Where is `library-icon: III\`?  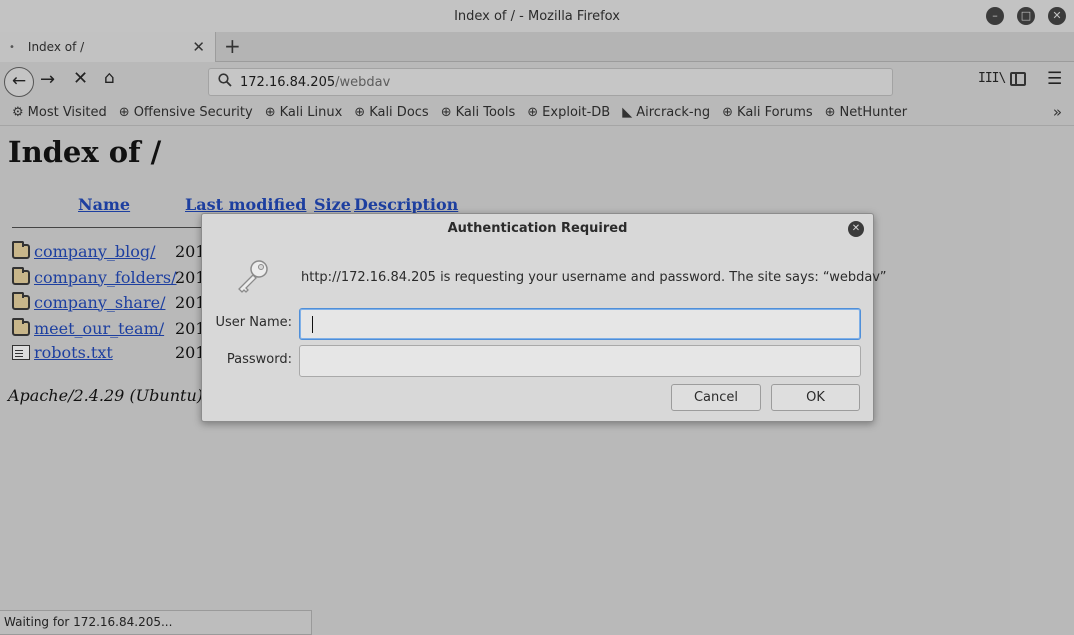 library-icon: III\ is located at coordinates (992, 78).